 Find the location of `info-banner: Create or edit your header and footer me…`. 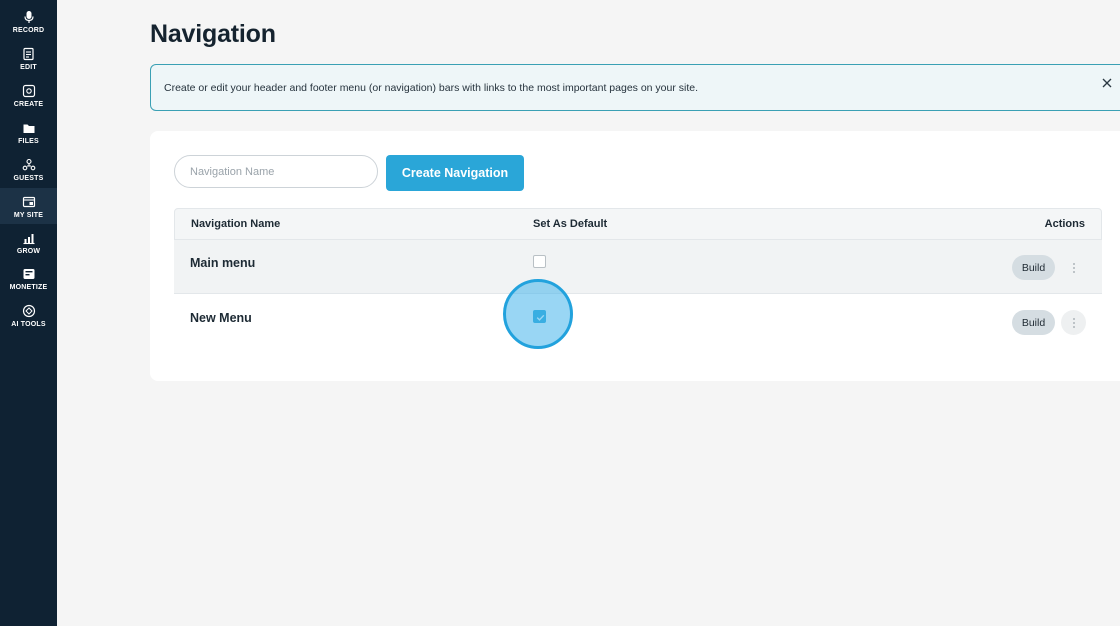

info-banner: Create or edit your header and footer me… is located at coordinates (635, 87).